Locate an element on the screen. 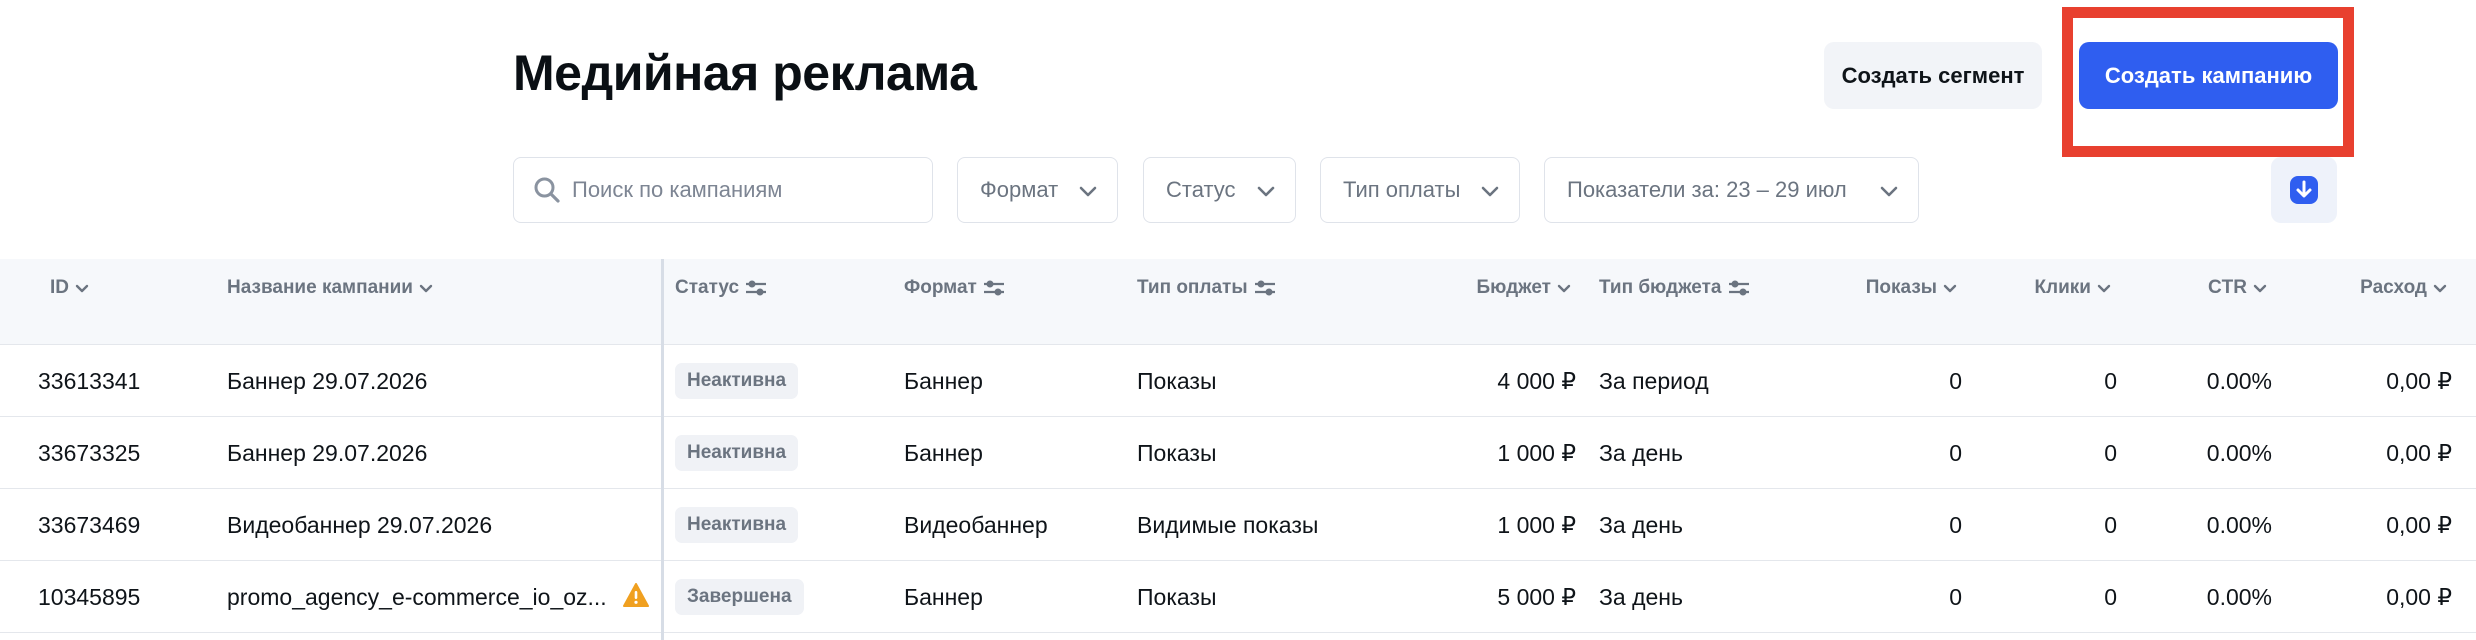  cell-format: Видеобаннер is located at coordinates (1004, 525).